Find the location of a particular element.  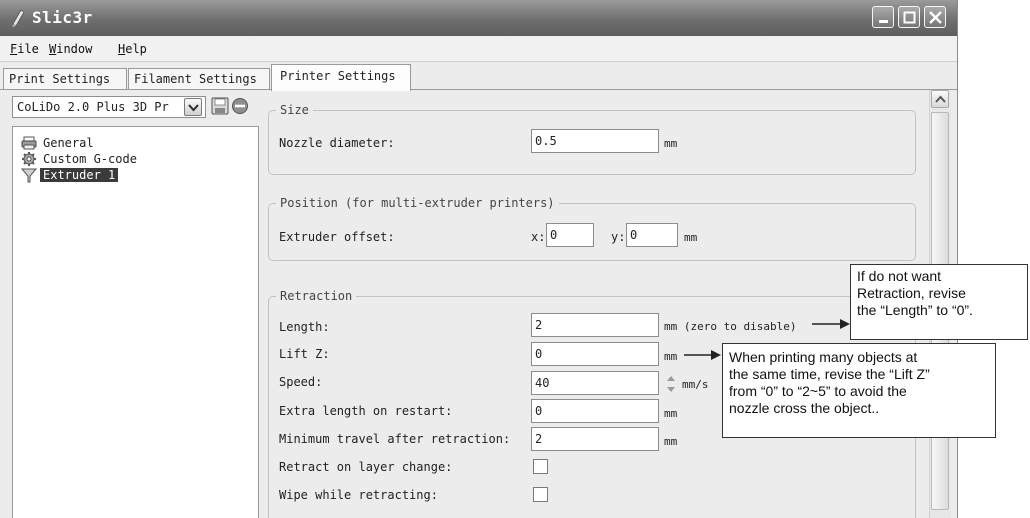

tab-filament-settings: Filament Settings is located at coordinates (199, 79).